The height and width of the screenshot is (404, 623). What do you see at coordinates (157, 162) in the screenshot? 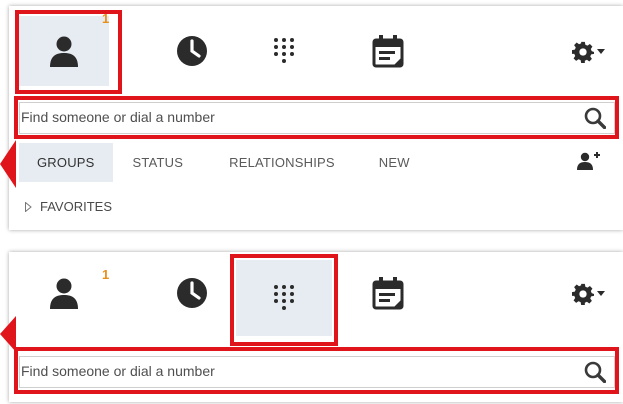
I see `tab-status: STATUS` at bounding box center [157, 162].